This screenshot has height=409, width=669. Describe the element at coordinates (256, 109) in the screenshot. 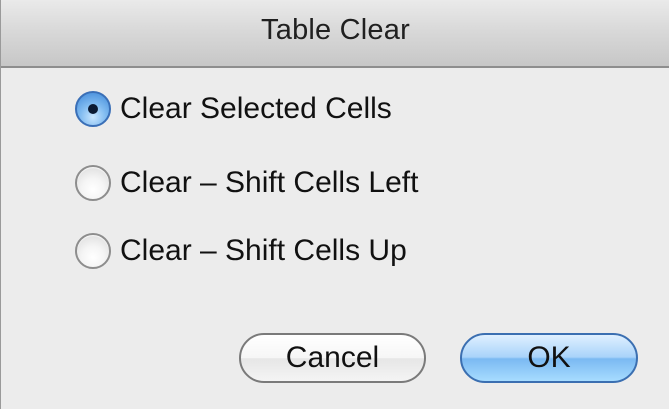

I see `option-label: Clear Selected Cells` at that location.